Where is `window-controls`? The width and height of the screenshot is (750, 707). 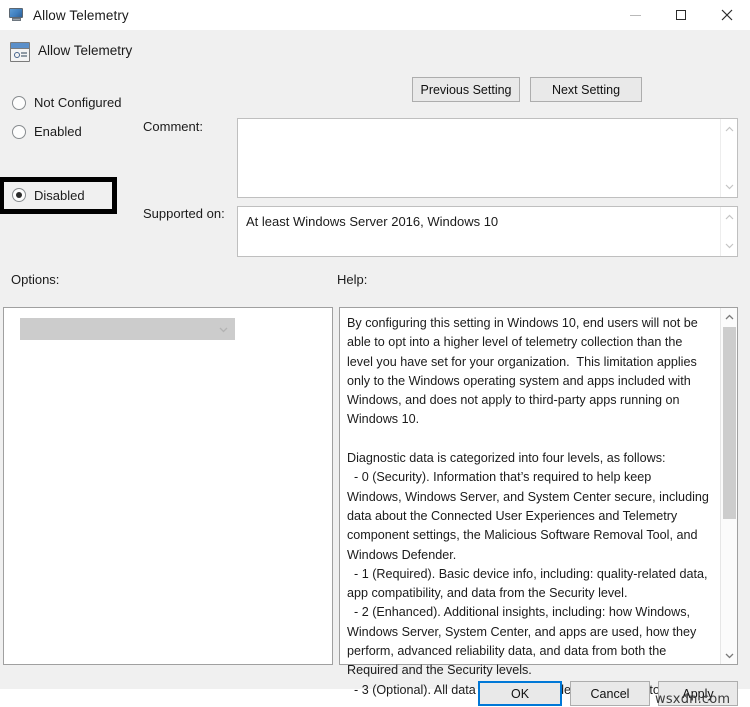 window-controls is located at coordinates (681, 15).